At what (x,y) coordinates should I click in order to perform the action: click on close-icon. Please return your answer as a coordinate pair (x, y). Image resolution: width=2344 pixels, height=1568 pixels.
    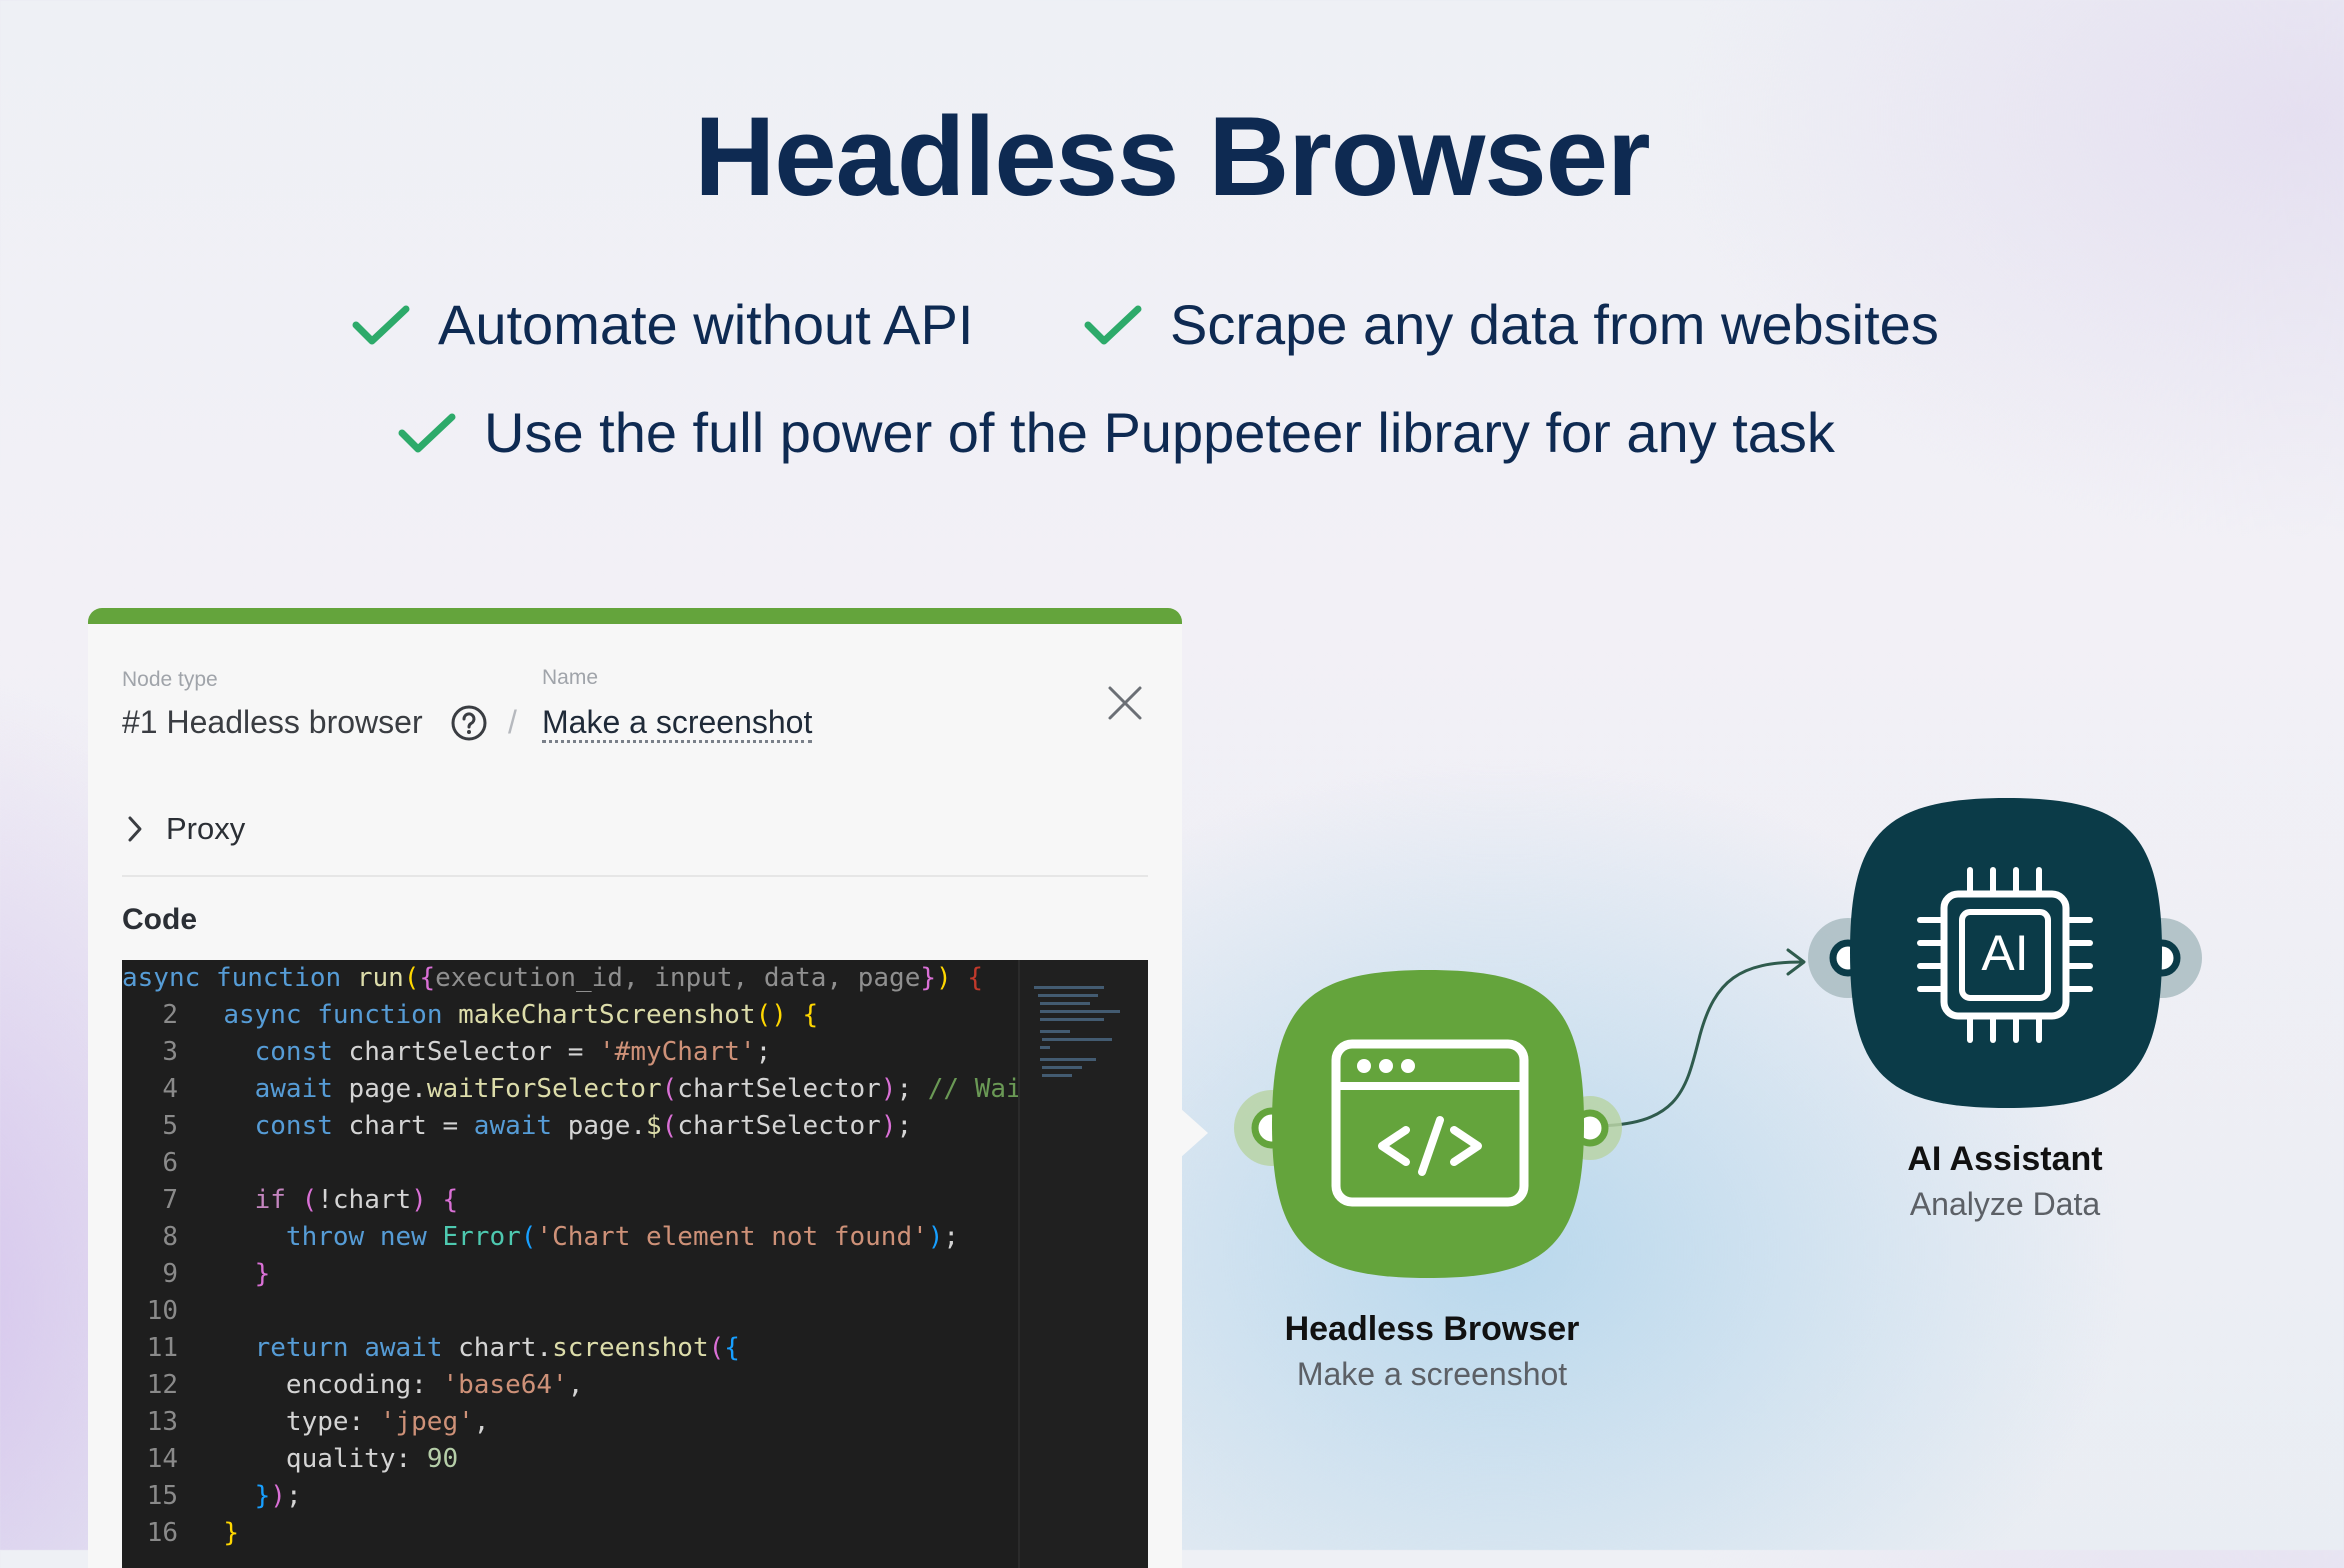
    Looking at the image, I should click on (1125, 703).